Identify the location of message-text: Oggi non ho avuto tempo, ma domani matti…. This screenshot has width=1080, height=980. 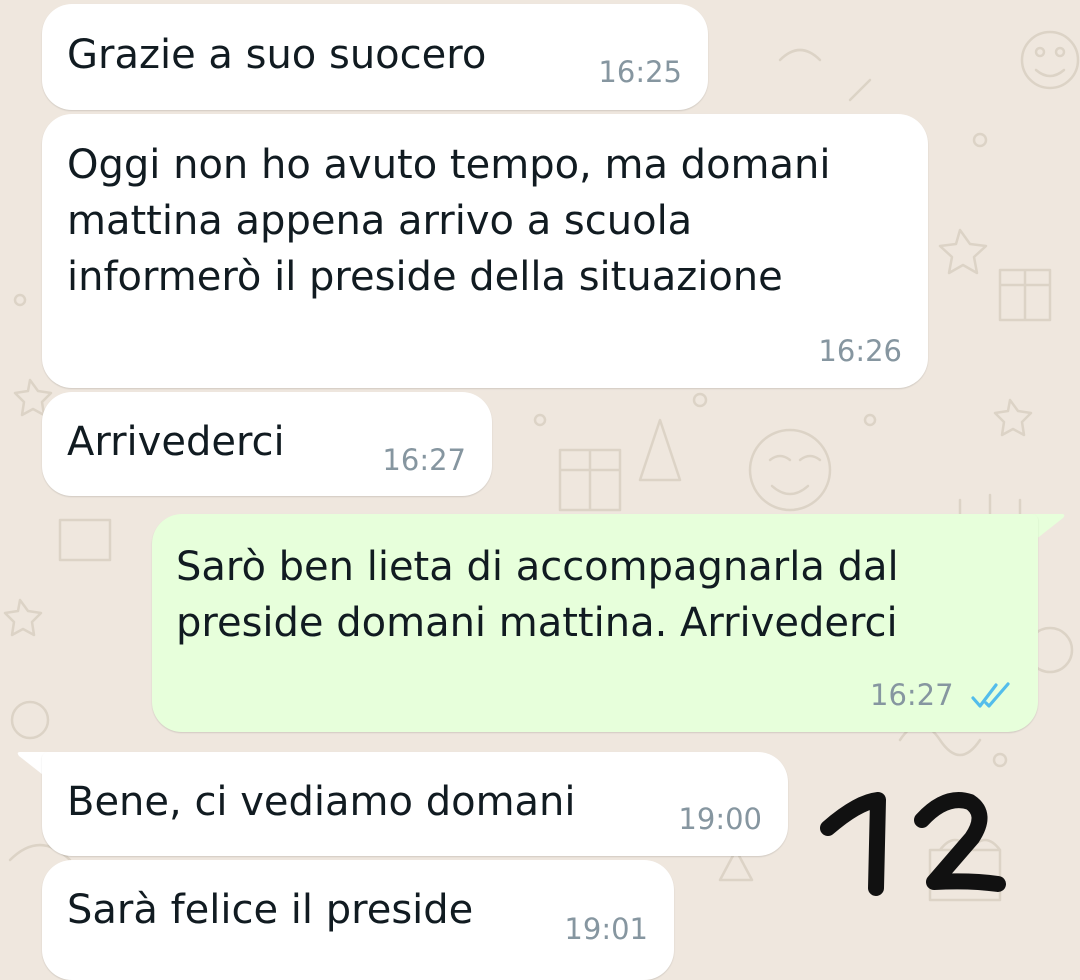
(449, 221).